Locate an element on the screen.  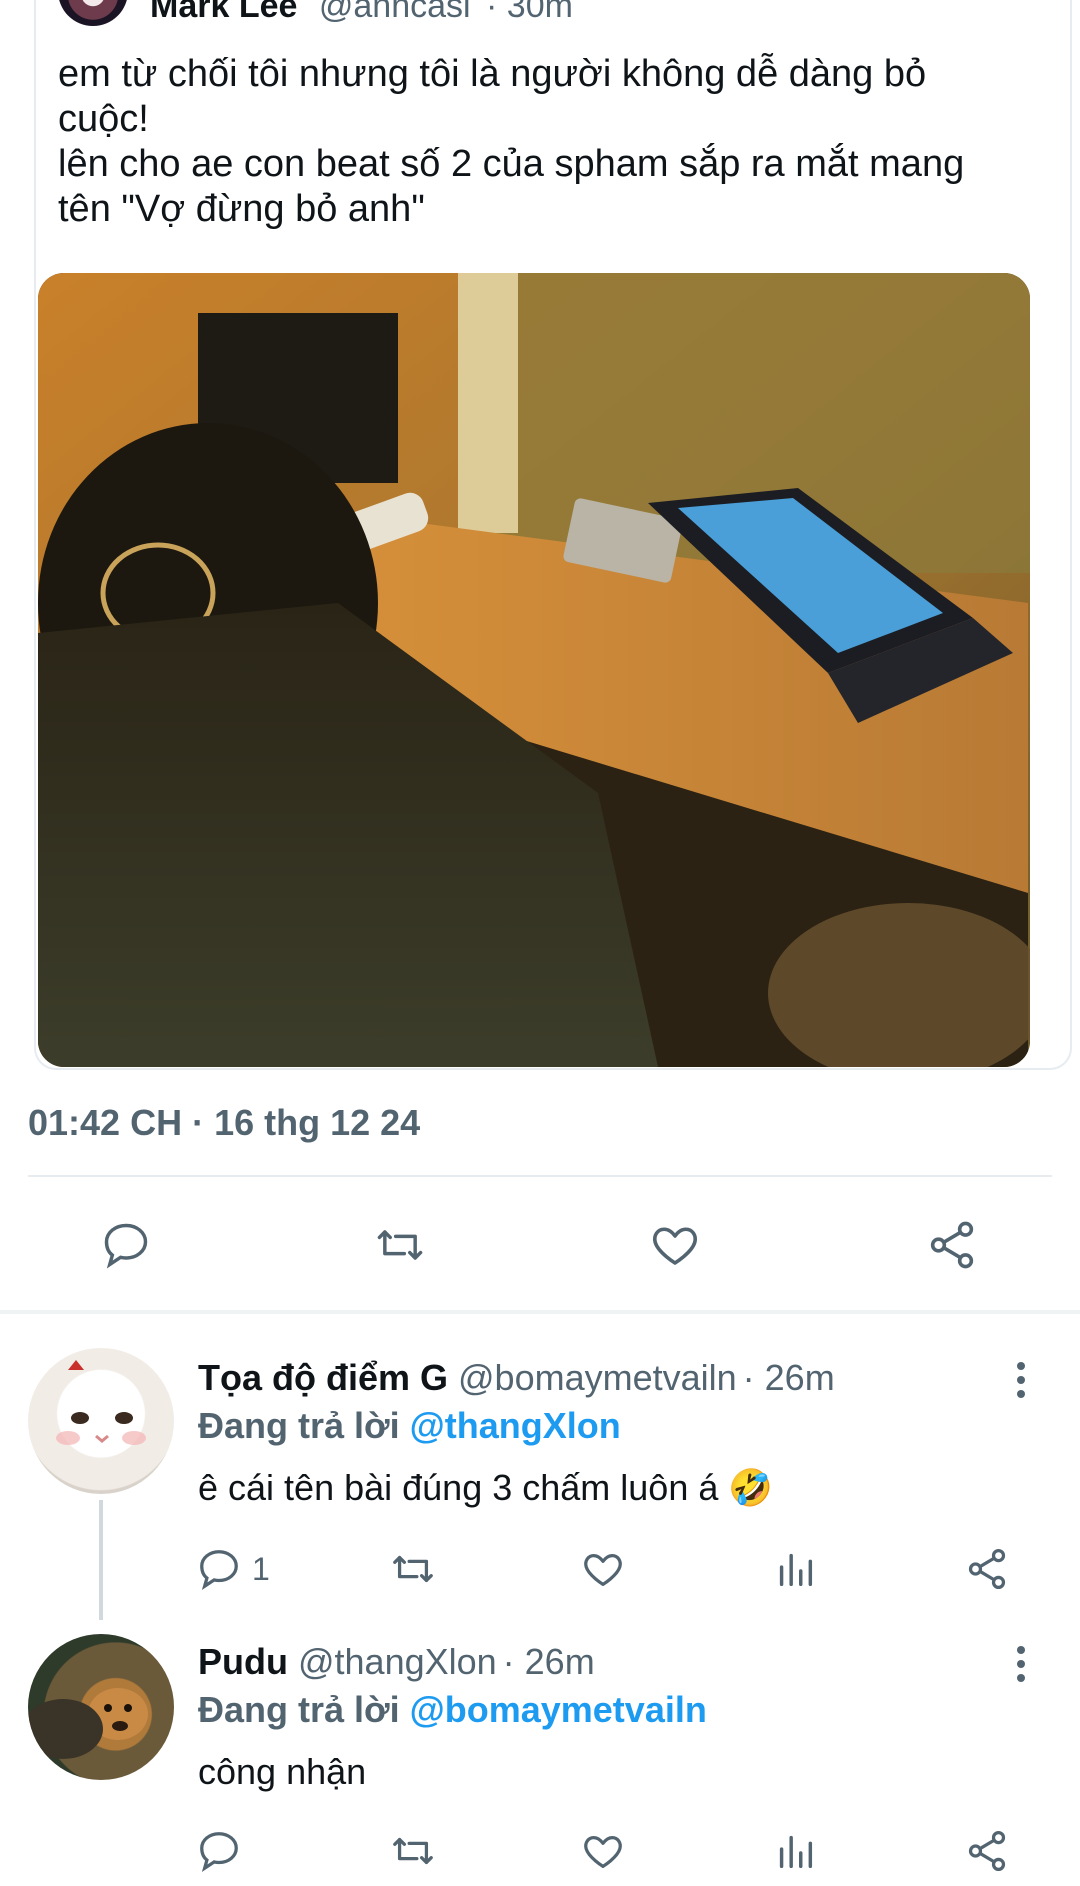
quoted-author-handle: @anhcasi is located at coordinates (395, 12).